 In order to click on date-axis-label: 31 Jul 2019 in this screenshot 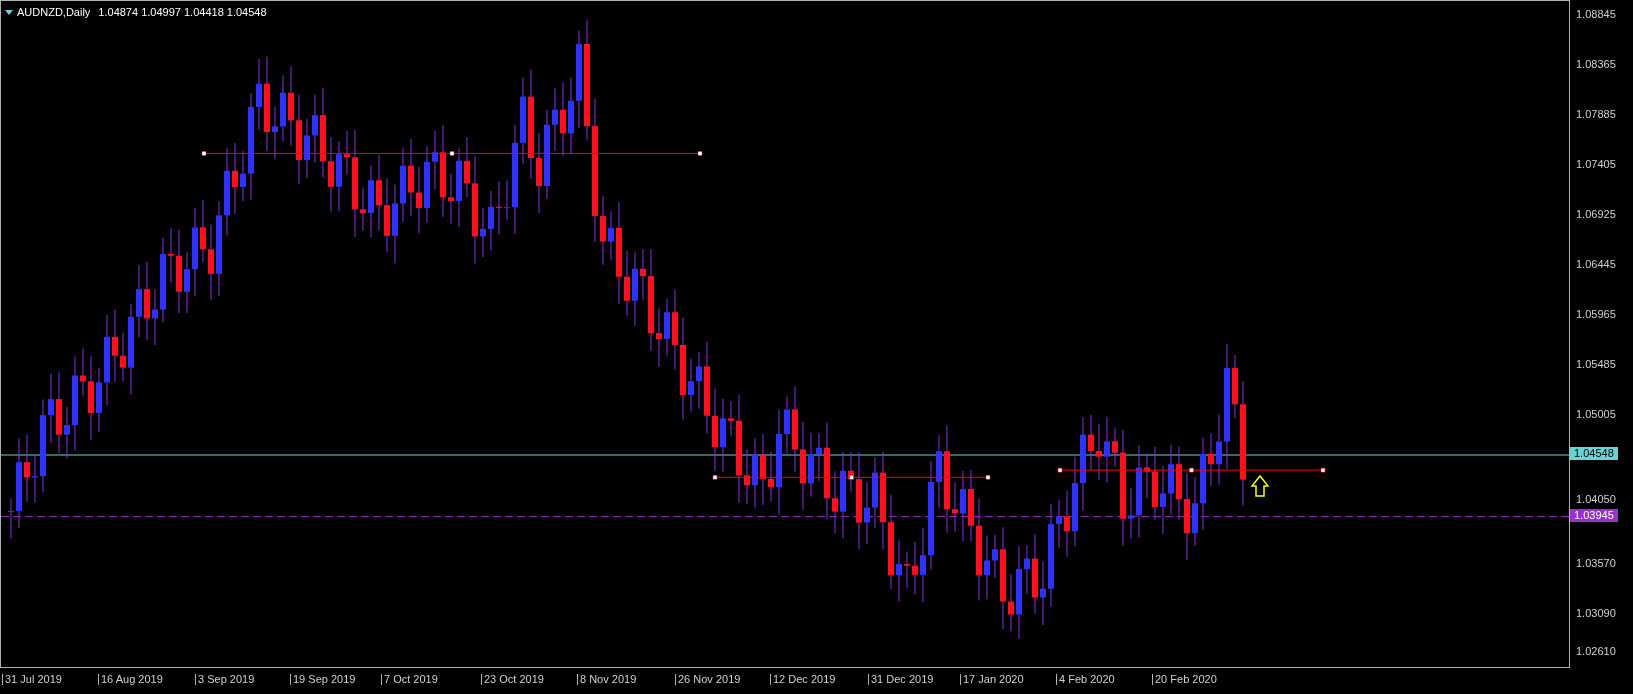, I will do `click(32, 679)`.